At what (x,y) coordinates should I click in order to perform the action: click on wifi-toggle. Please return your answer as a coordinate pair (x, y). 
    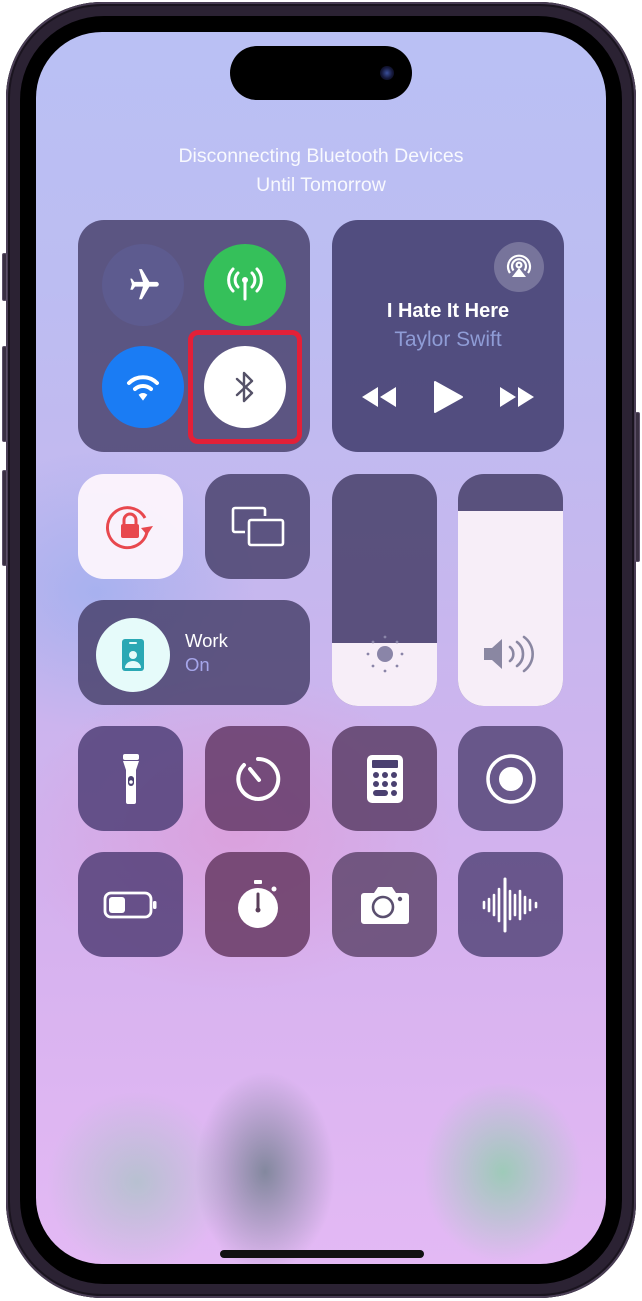
    Looking at the image, I should click on (143, 387).